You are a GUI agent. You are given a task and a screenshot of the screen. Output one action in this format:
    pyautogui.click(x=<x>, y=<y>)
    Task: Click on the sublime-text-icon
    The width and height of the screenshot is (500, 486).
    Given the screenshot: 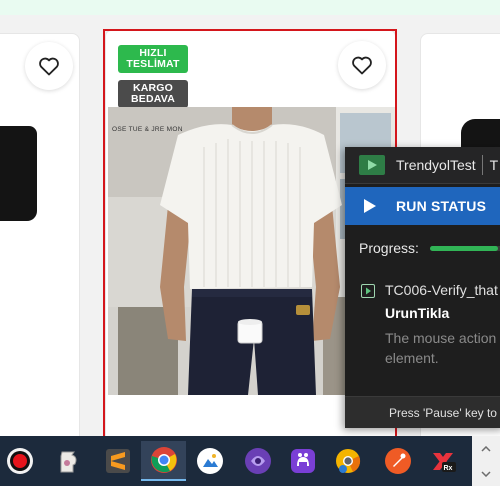 What is the action you would take?
    pyautogui.click(x=118, y=461)
    